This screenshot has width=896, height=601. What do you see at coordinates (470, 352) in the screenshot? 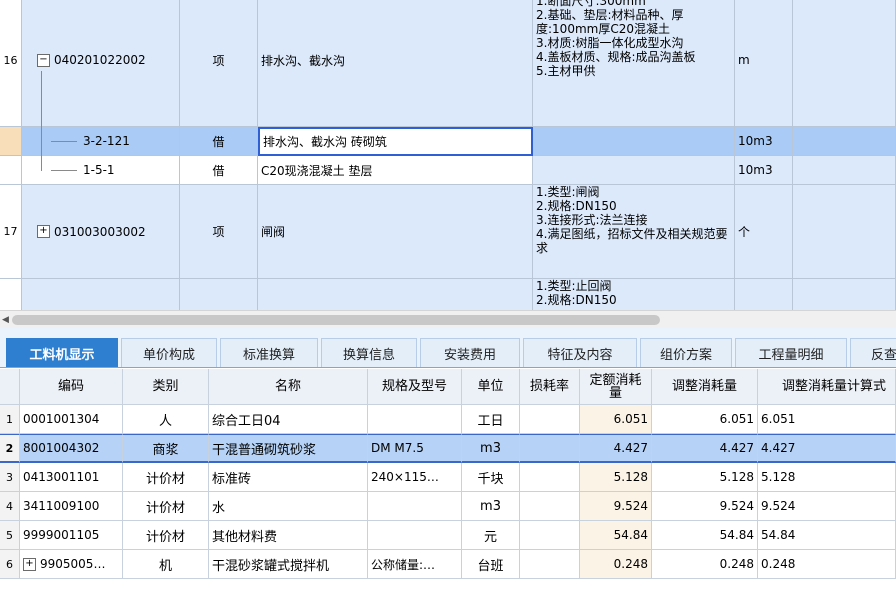
I see `tab-installation-fee: 安装费用` at bounding box center [470, 352].